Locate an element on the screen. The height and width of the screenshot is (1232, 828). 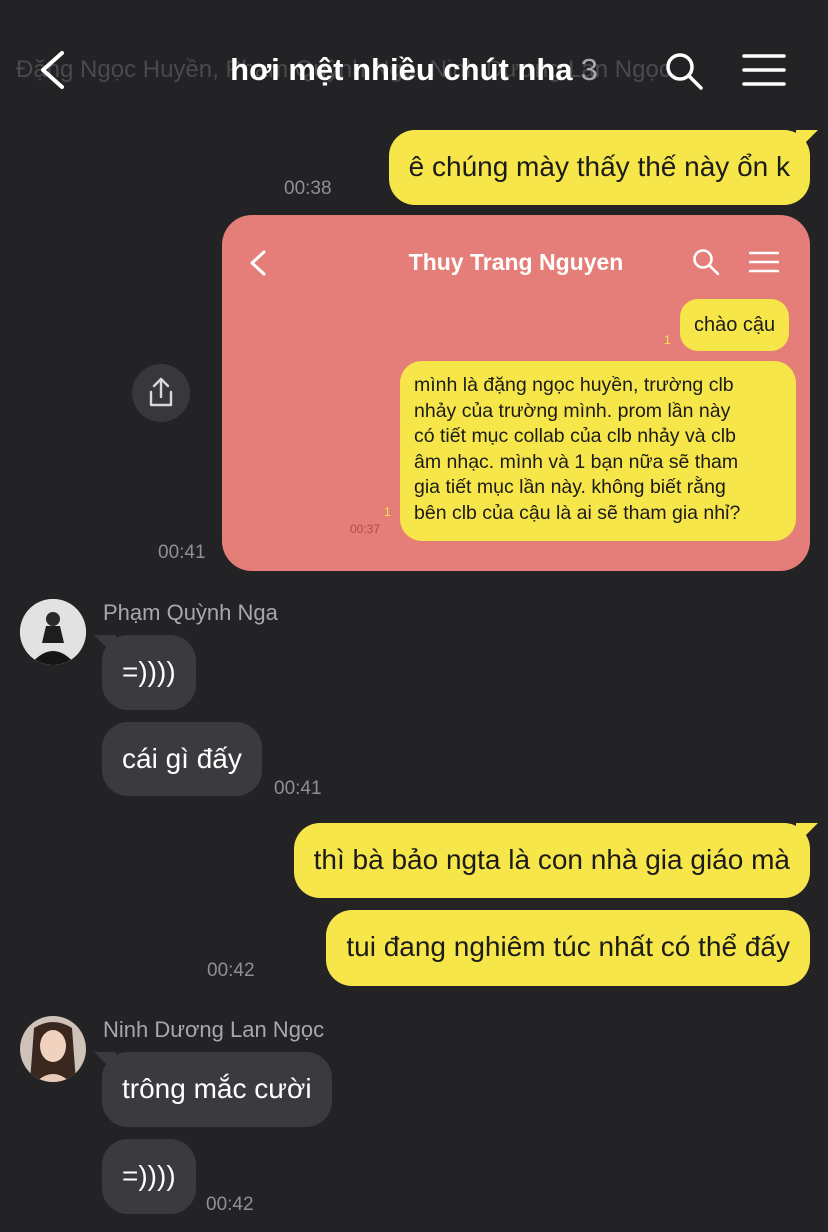
screenshot-line: có tiết mục collab của clb nhảy và clb is located at coordinates (575, 436).